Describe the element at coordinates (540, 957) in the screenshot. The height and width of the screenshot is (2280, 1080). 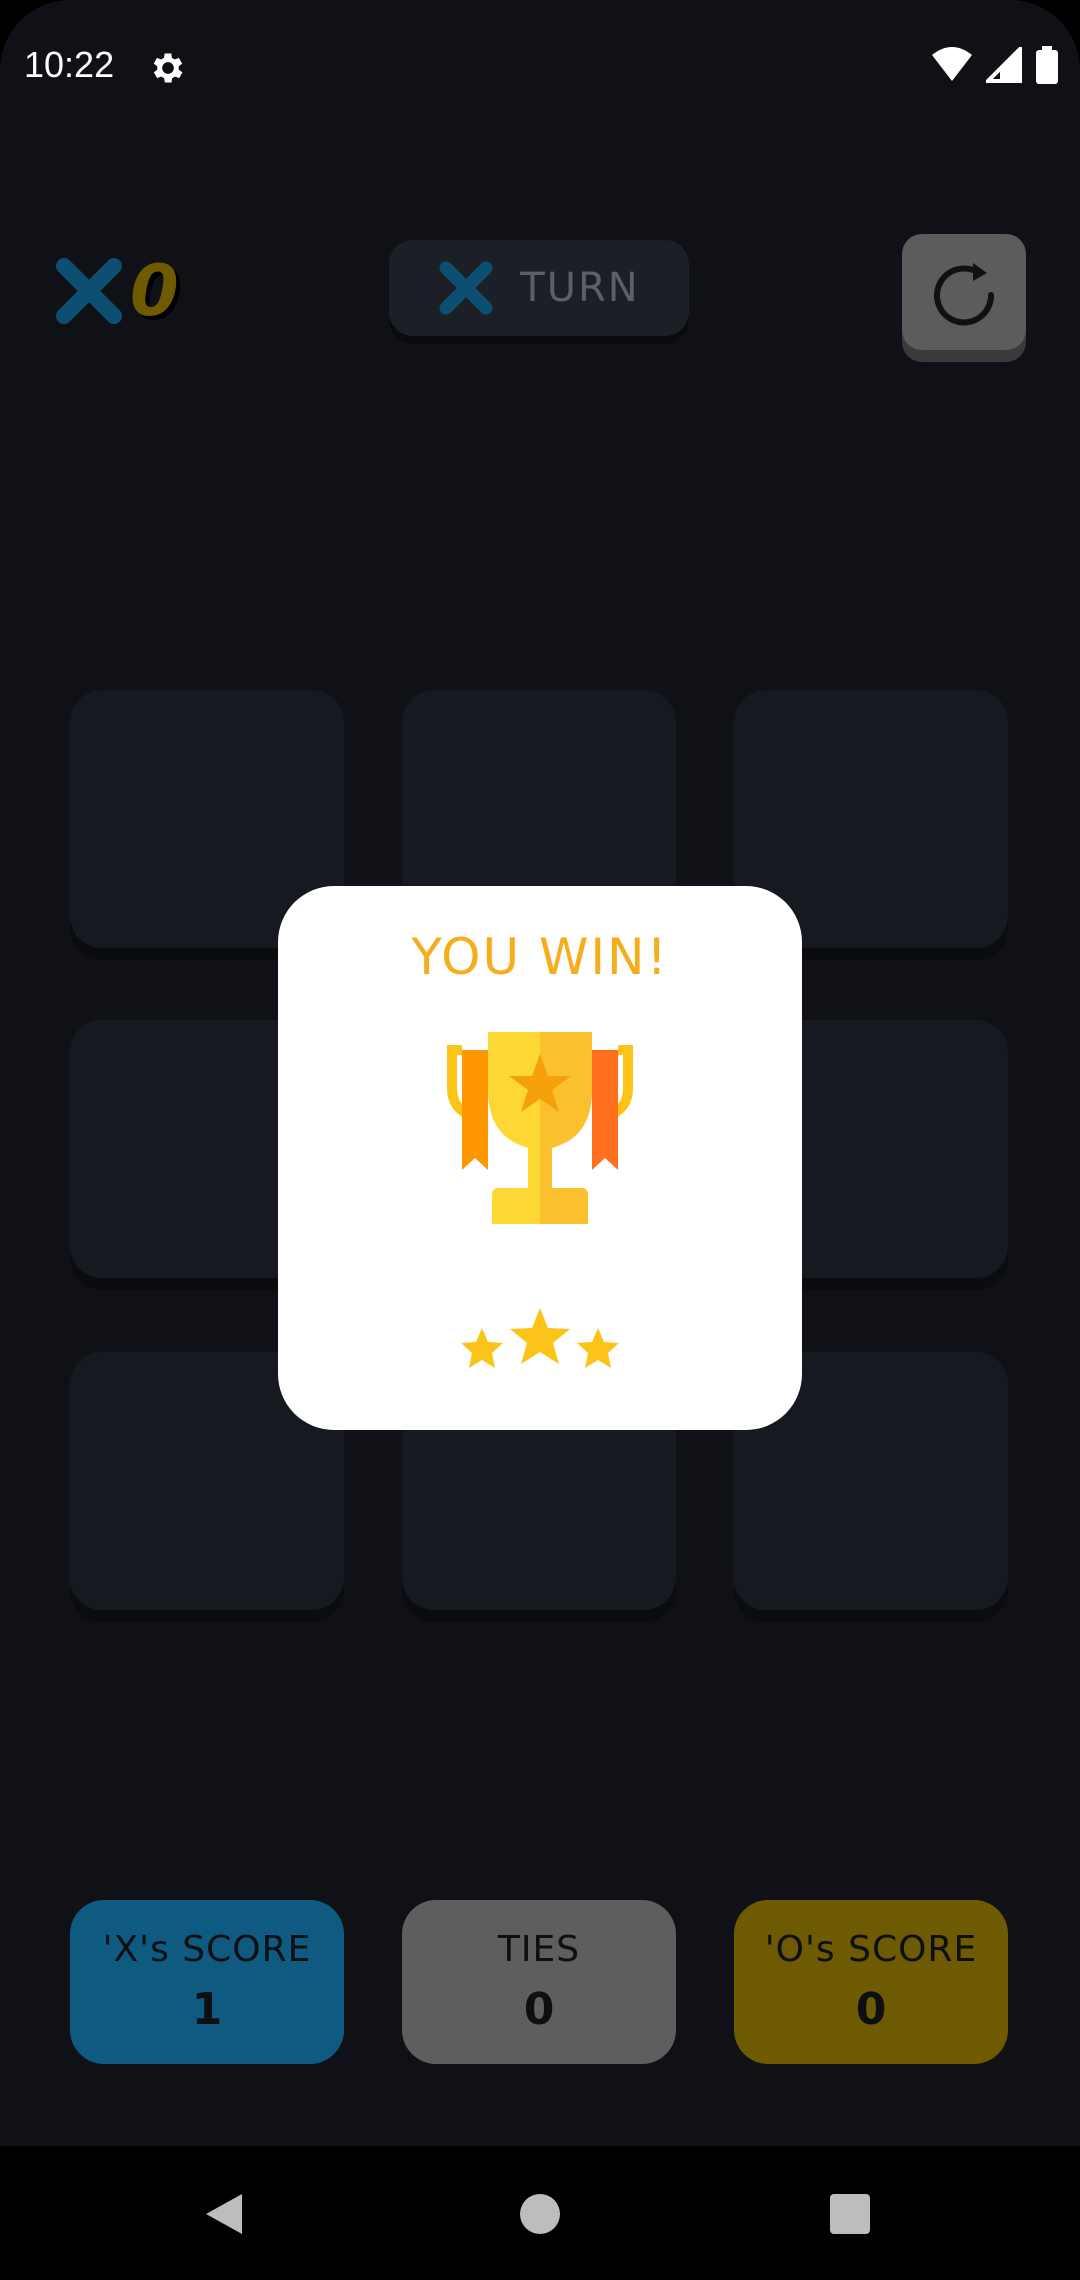
I see `win-title: YOU WIN!` at that location.